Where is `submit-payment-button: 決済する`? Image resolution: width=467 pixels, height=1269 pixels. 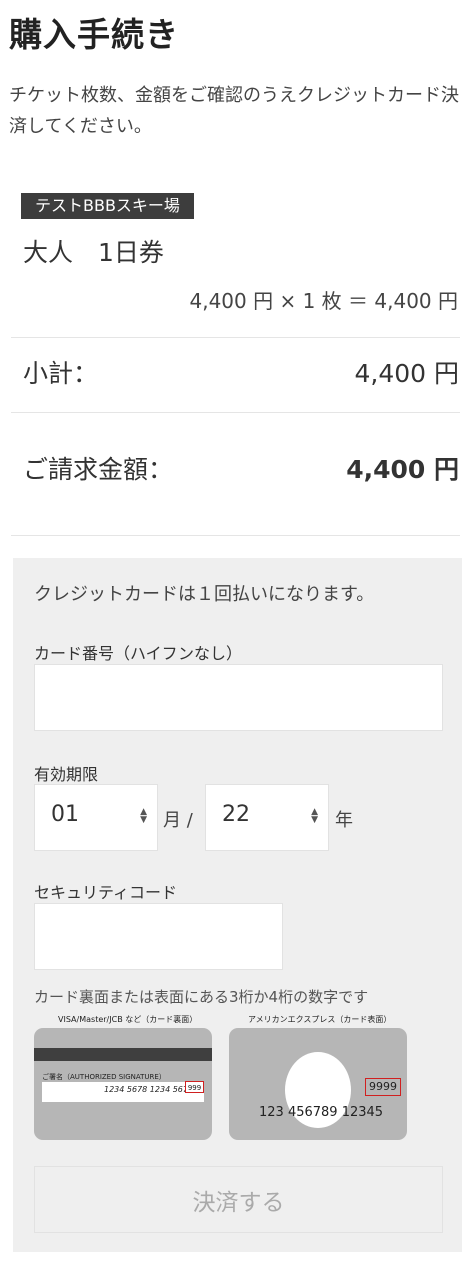 submit-payment-button: 決済する is located at coordinates (238, 1199).